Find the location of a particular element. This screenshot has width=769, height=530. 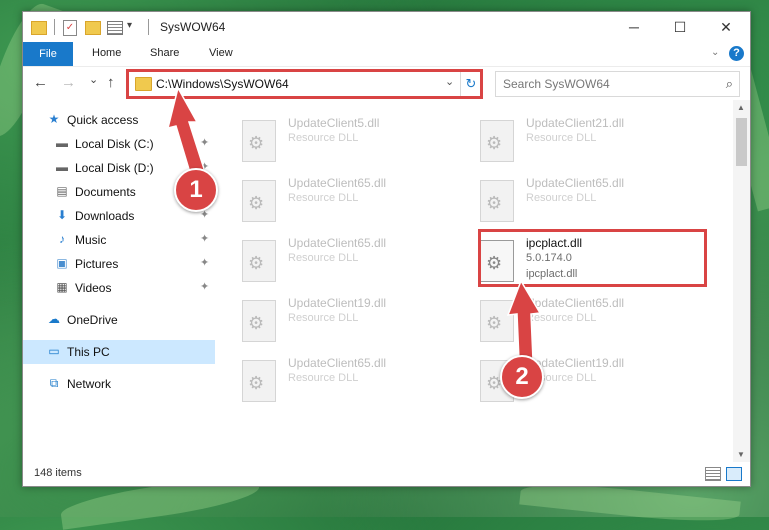

file-name: UpdateClient19.dll is located at coordinates (337, 303).